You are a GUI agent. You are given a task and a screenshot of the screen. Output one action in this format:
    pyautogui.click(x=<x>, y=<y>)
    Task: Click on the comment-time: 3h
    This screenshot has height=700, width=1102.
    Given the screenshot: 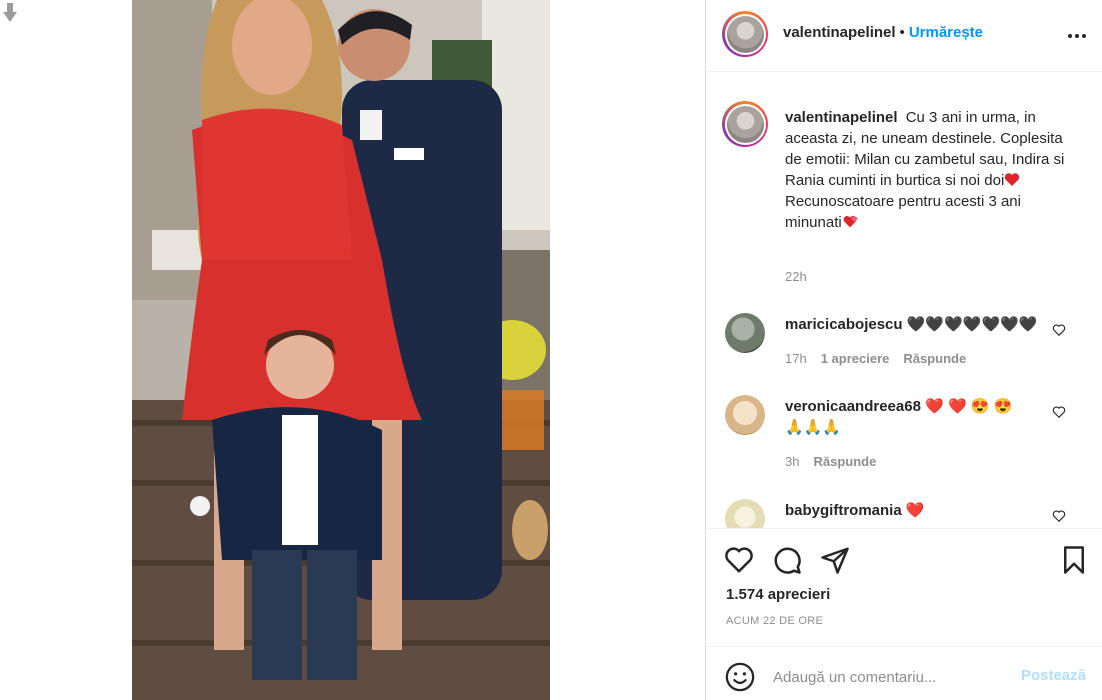 What is the action you would take?
    pyautogui.click(x=792, y=461)
    